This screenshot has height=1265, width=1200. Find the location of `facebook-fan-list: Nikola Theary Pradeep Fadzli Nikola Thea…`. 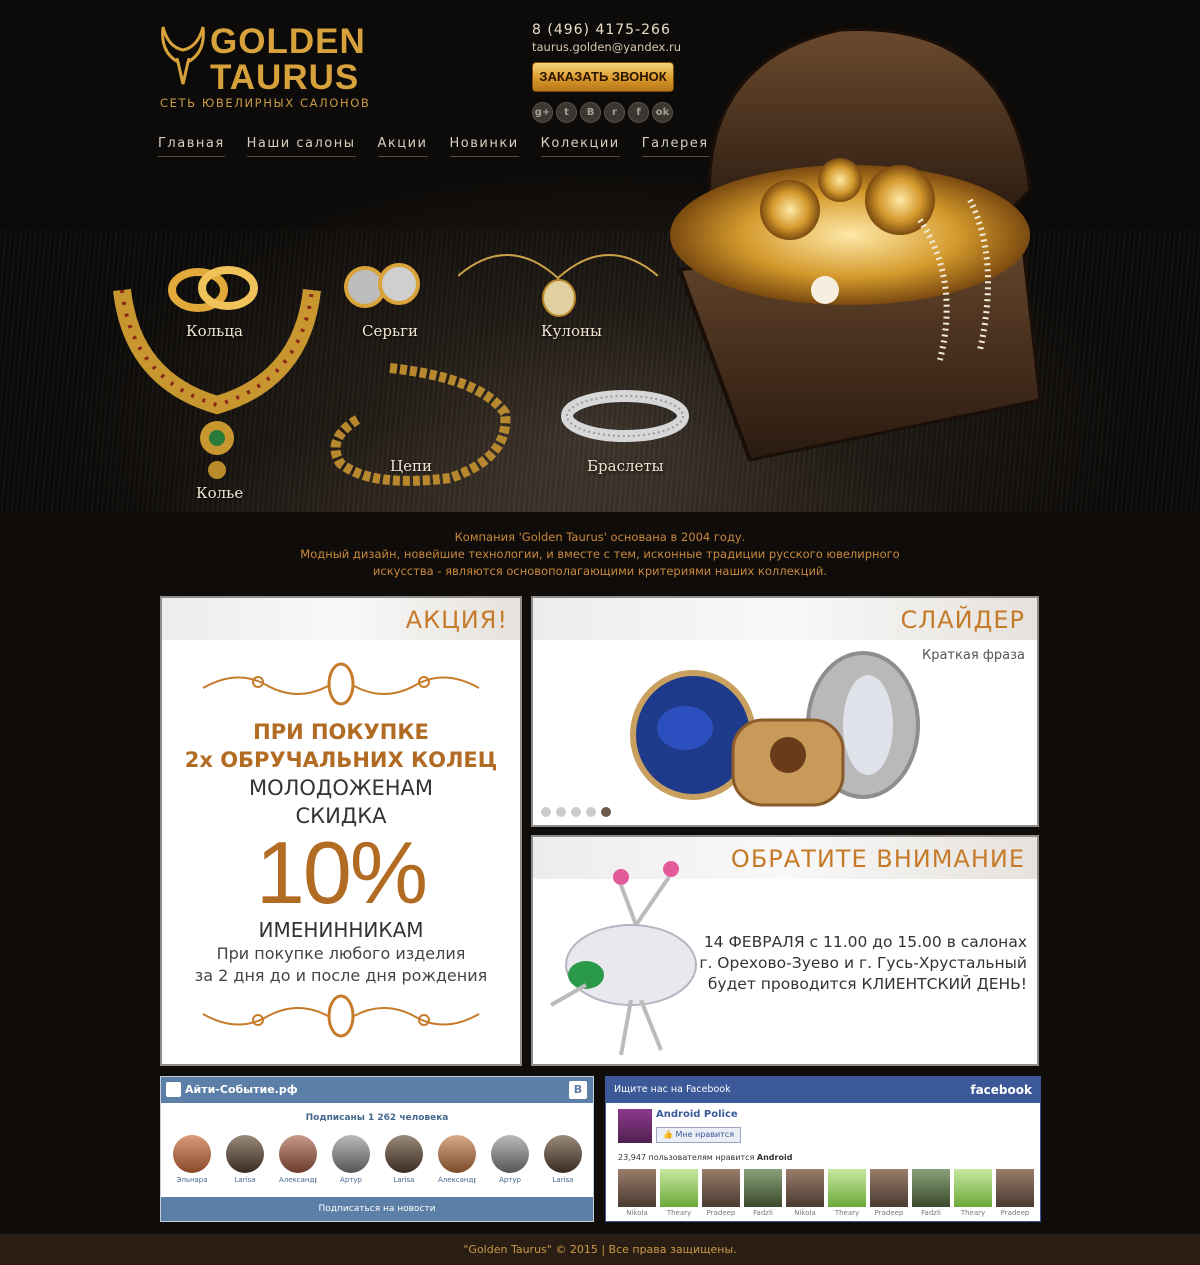

facebook-fan-list: Nikola Theary Pradeep Fadzli Nikola Thea… is located at coordinates (826, 1193).